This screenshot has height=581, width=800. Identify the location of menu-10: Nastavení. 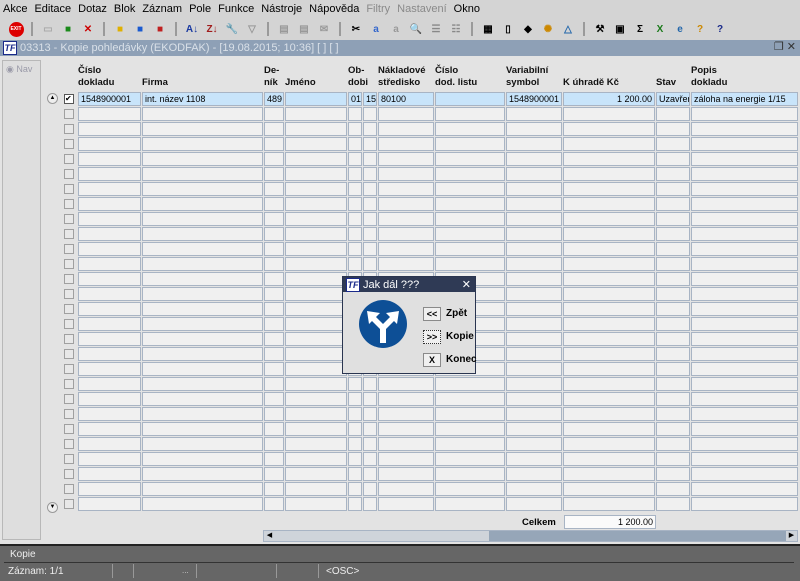
(422, 9).